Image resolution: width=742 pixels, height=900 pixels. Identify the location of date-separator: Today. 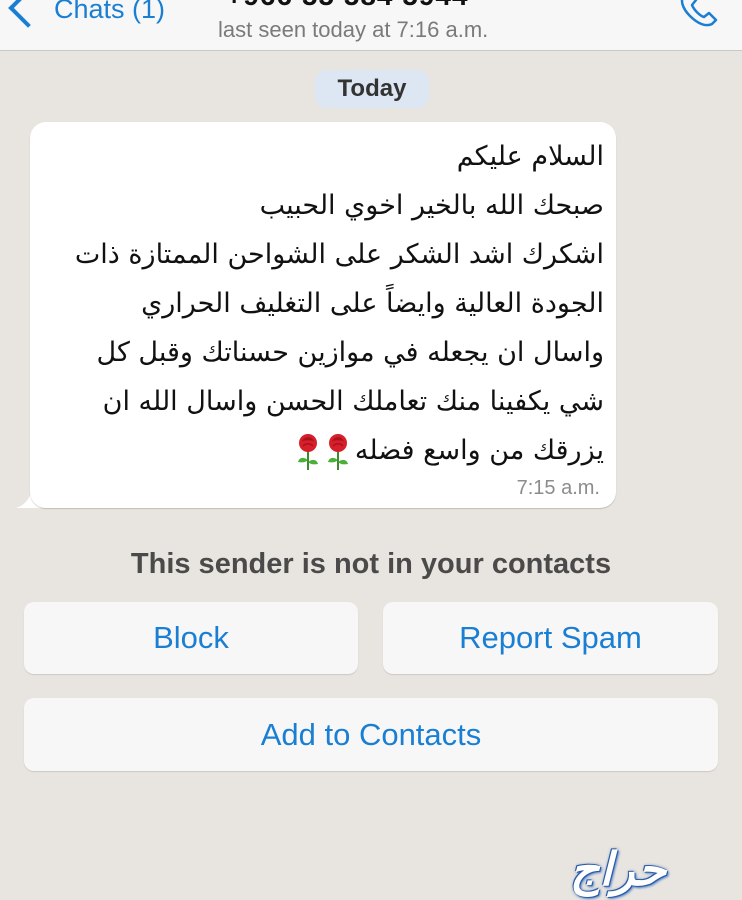
(372, 89).